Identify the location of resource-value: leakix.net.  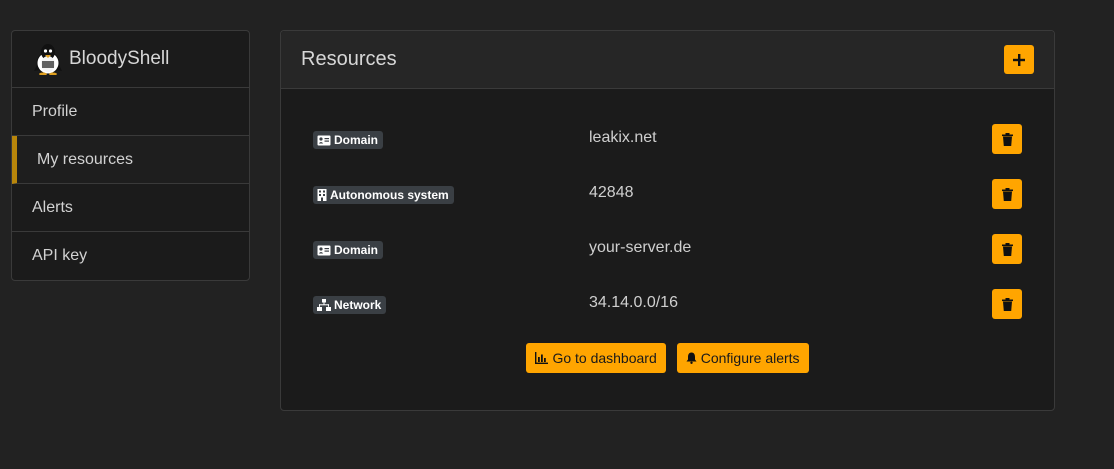
(623, 137).